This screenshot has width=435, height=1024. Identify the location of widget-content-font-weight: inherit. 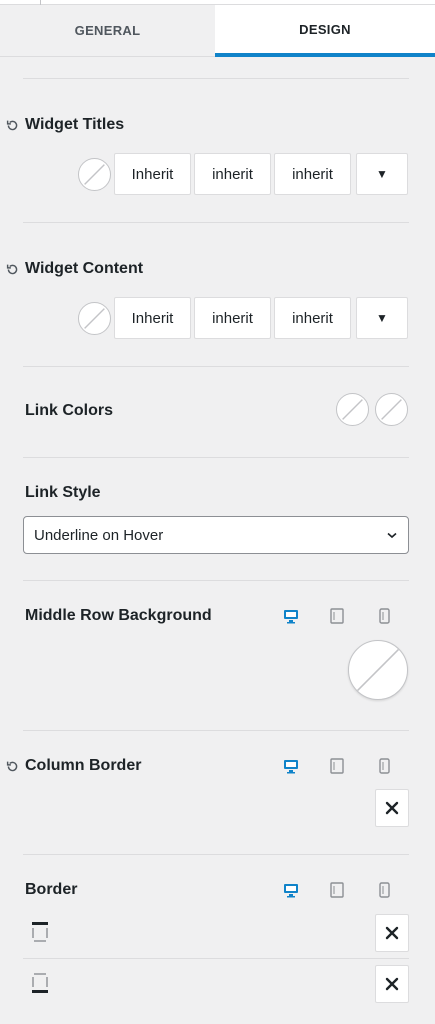
(232, 318).